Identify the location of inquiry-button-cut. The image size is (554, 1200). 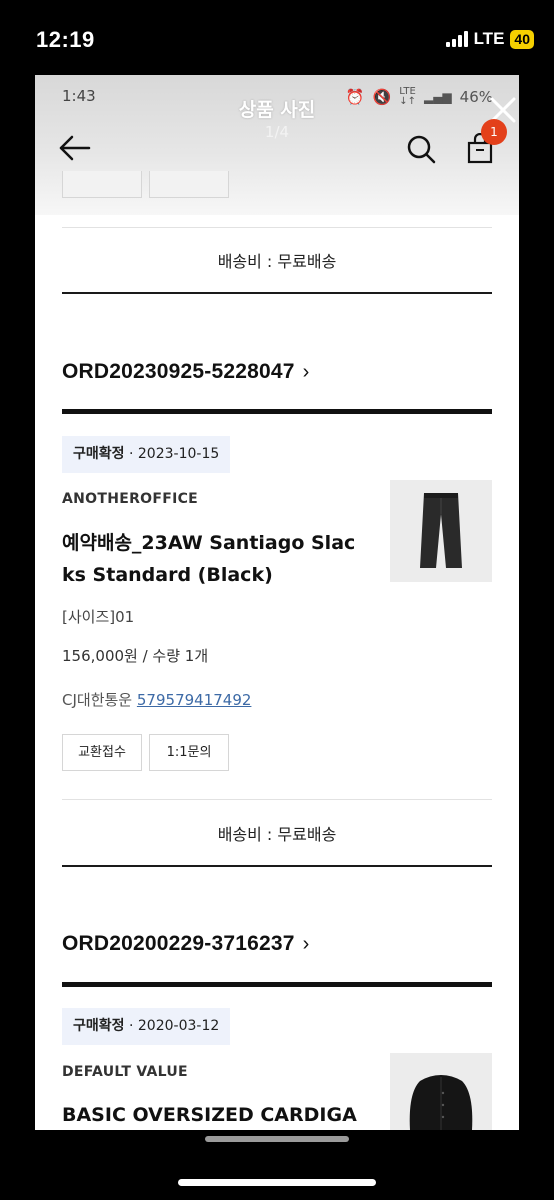
(189, 184).